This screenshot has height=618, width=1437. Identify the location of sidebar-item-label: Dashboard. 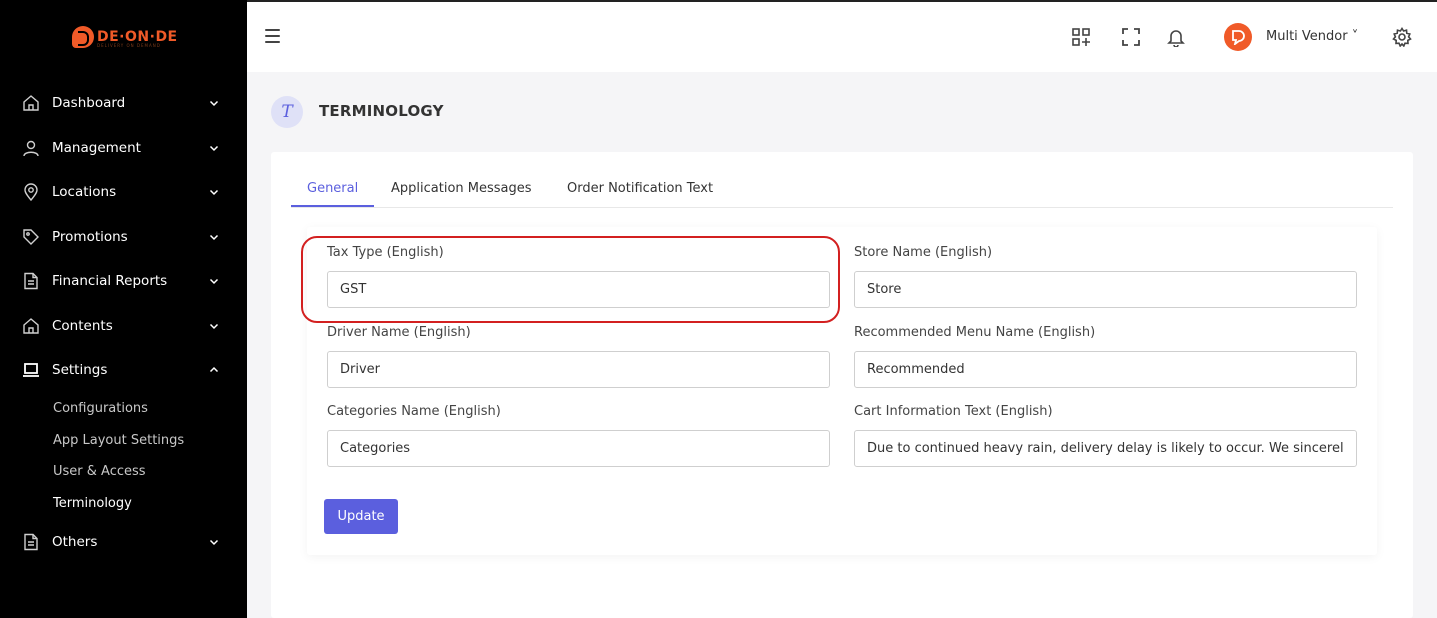
(89, 103).